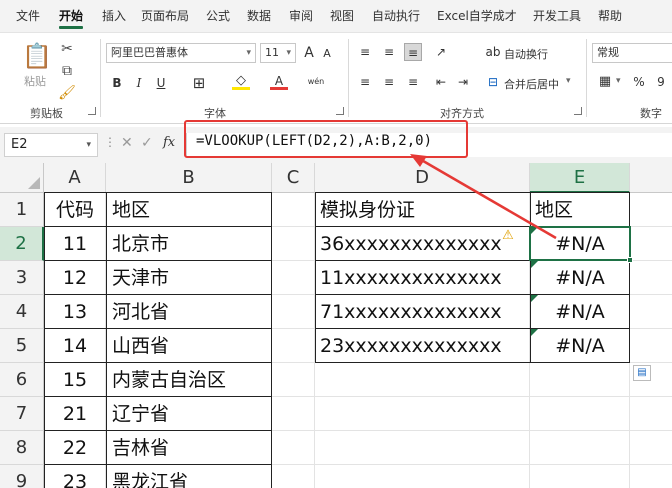  Describe the element at coordinates (580, 346) in the screenshot. I see `cell-e5: #N/A` at that location.